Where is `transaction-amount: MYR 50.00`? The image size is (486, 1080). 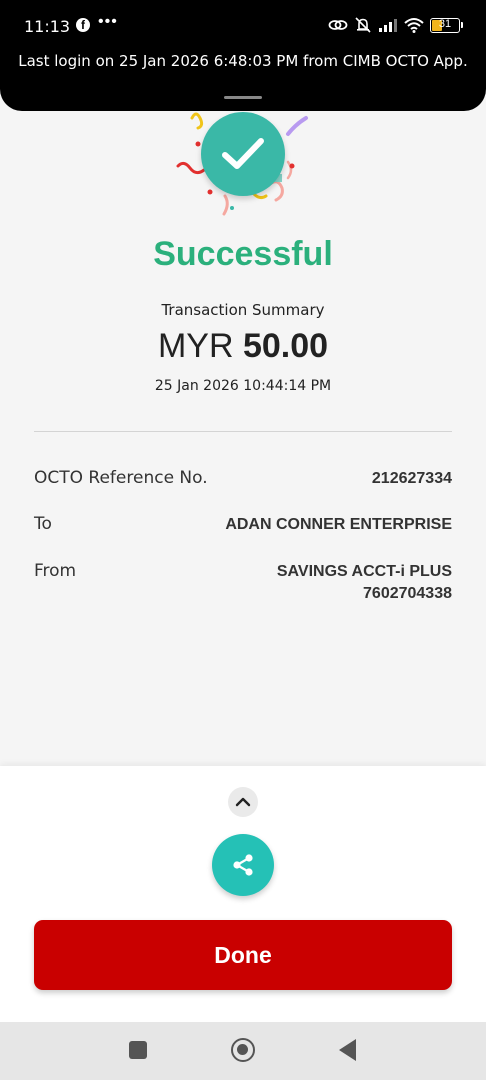
transaction-amount: MYR 50.00 is located at coordinates (243, 346).